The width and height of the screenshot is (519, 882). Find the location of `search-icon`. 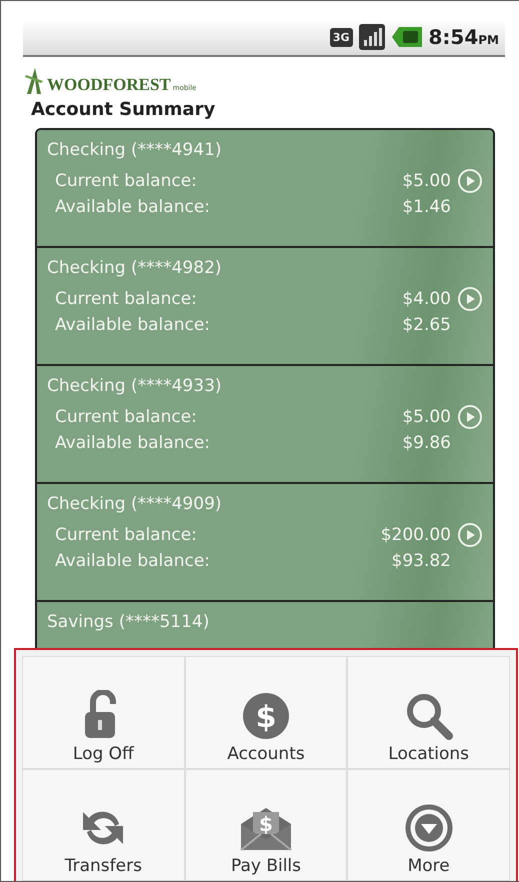

search-icon is located at coordinates (428, 716).